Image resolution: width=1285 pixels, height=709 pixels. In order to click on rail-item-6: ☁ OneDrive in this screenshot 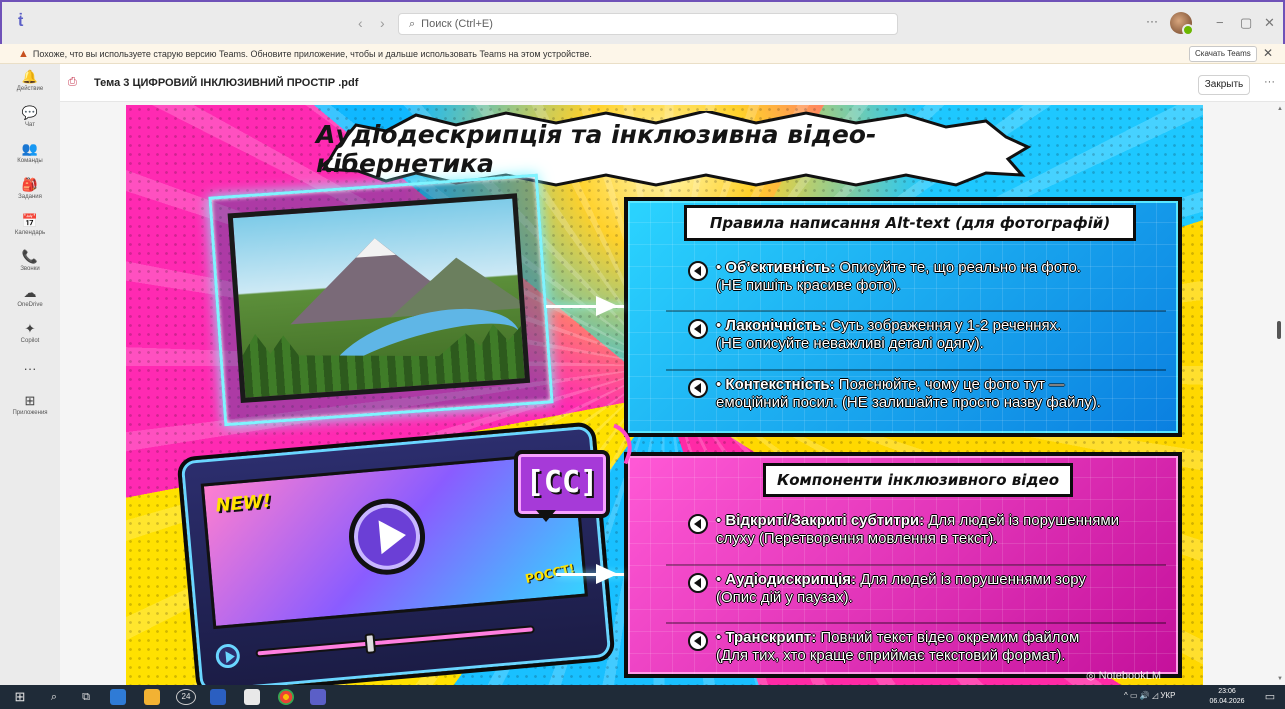, I will do `click(30, 297)`.